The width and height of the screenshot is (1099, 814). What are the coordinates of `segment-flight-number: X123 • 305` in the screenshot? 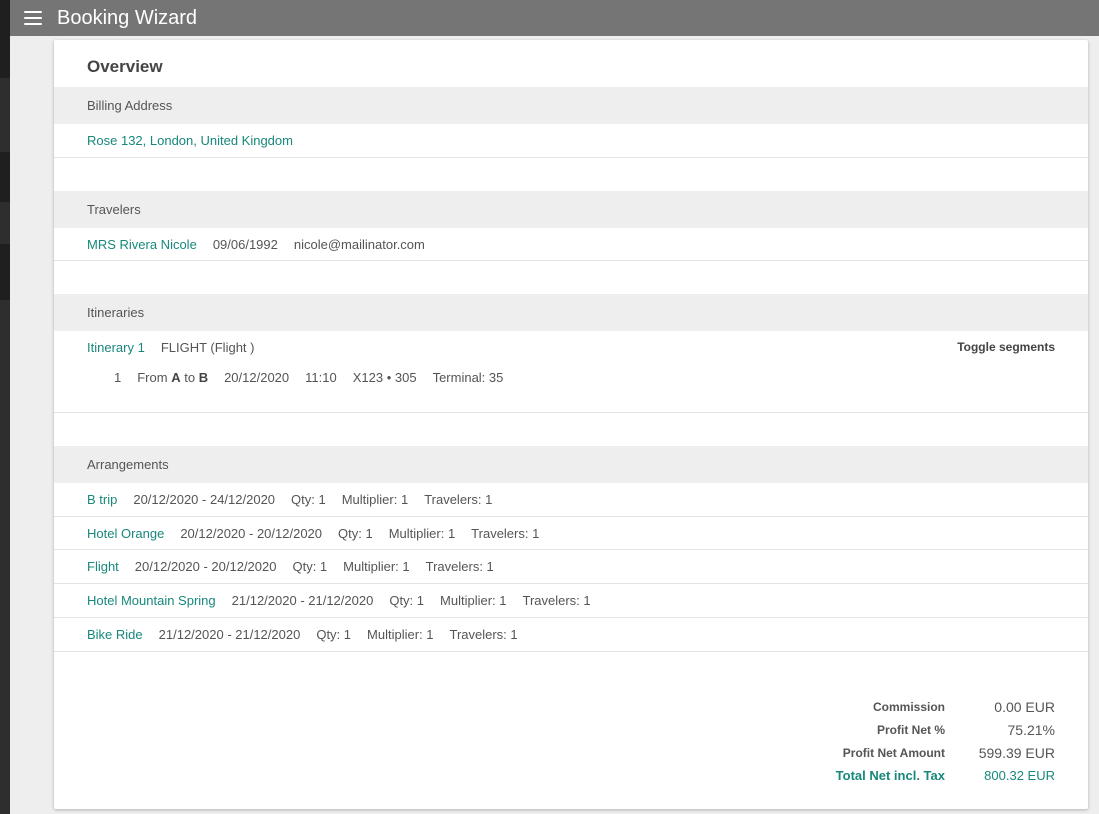 It's located at (384, 377).